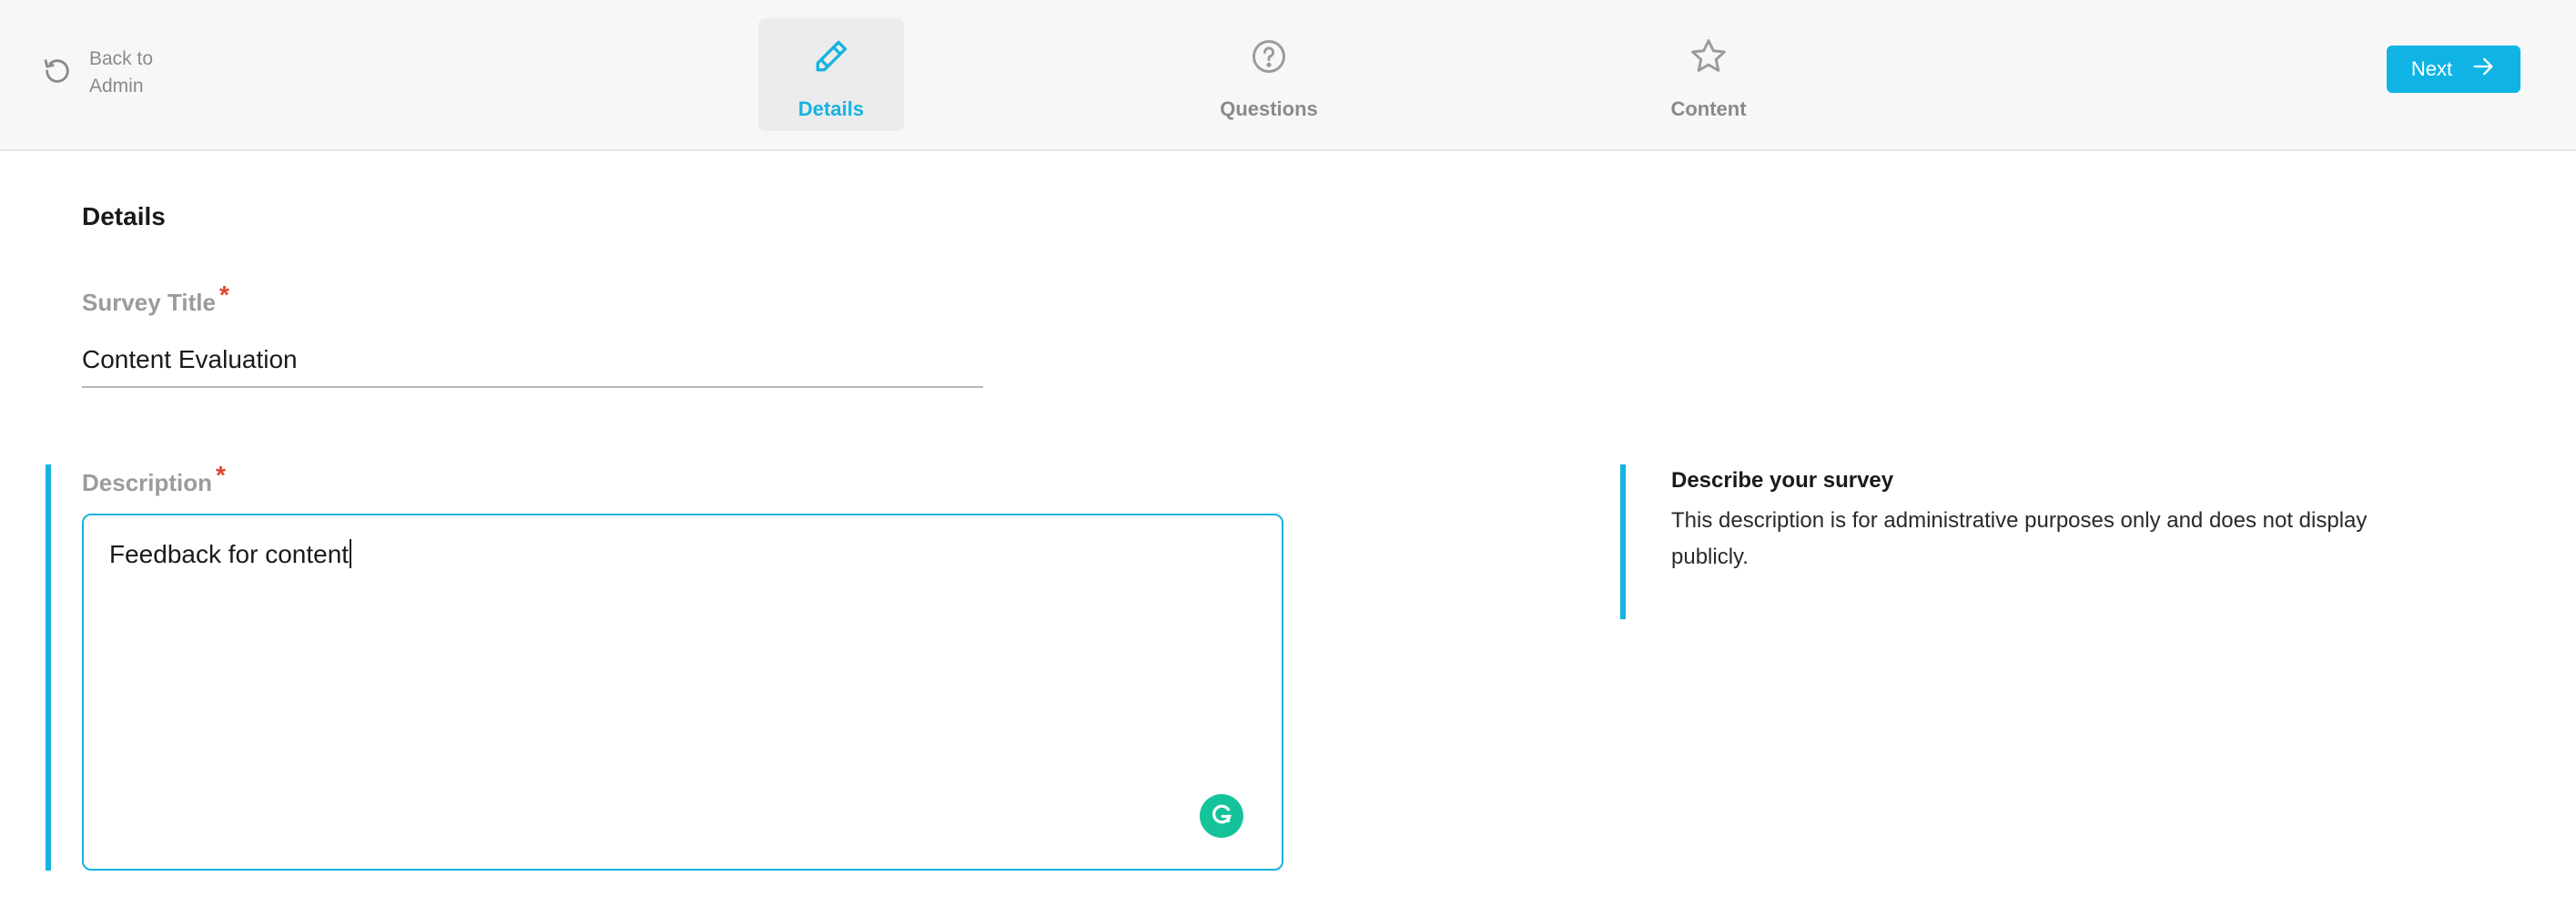  Describe the element at coordinates (1782, 480) in the screenshot. I see `help-title: Describe your survey` at that location.